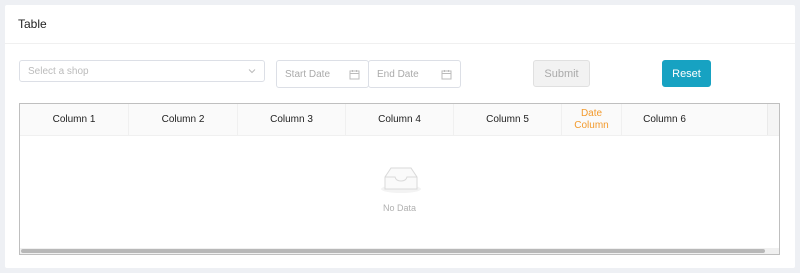 This screenshot has width=800, height=273. Describe the element at coordinates (292, 119) in the screenshot. I see `column-header-3: Column 3` at that location.